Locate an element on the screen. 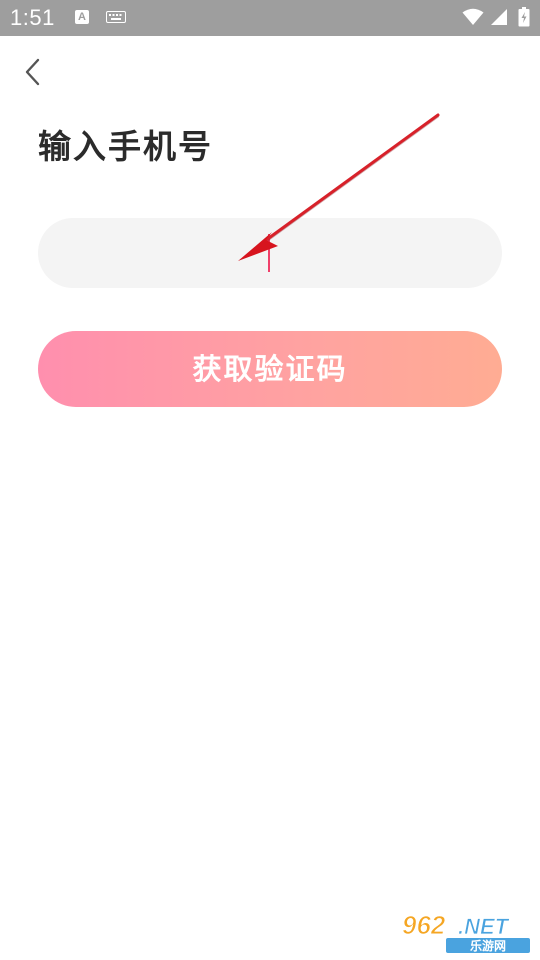 The image size is (540, 960). status-time: 1:51 is located at coordinates (32, 17).